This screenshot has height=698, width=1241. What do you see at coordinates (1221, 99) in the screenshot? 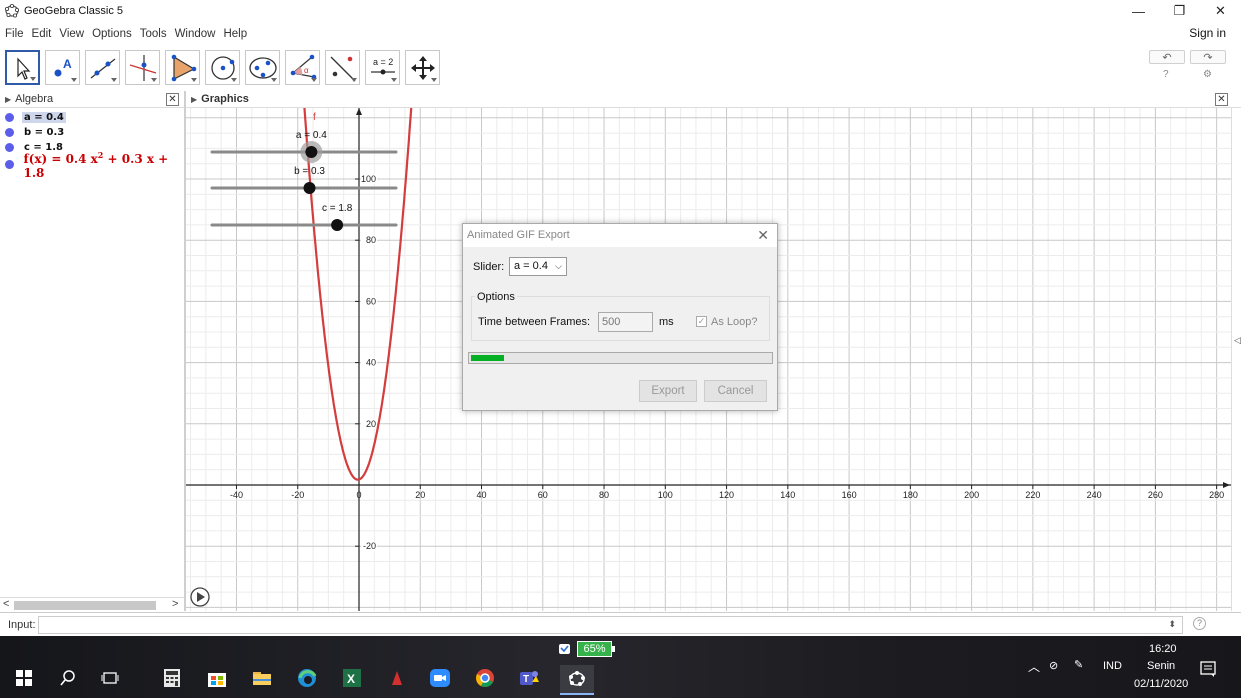
I see `close-graphics-icon: ✕` at bounding box center [1221, 99].